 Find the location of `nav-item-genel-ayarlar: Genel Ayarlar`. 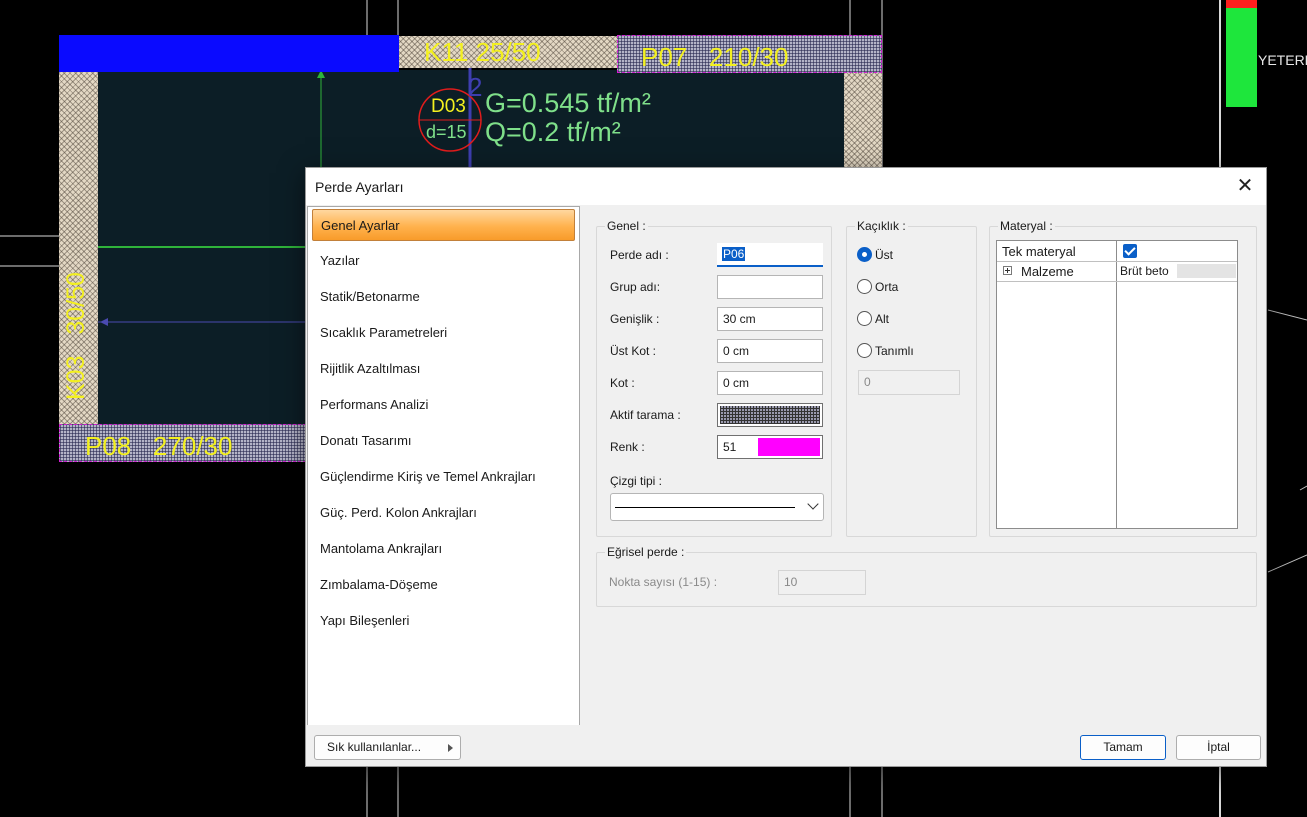

nav-item-genel-ayarlar: Genel Ayarlar is located at coordinates (443, 225).